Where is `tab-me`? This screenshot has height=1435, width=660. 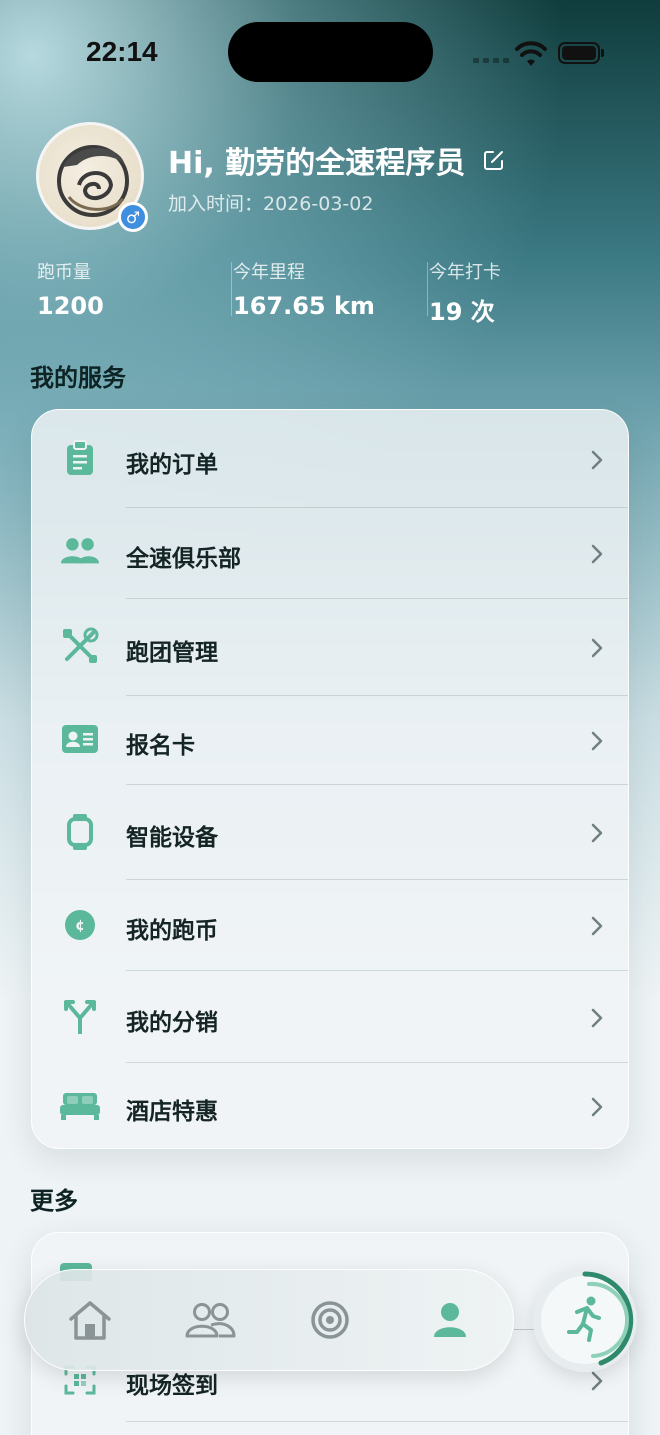 tab-me is located at coordinates (450, 1320).